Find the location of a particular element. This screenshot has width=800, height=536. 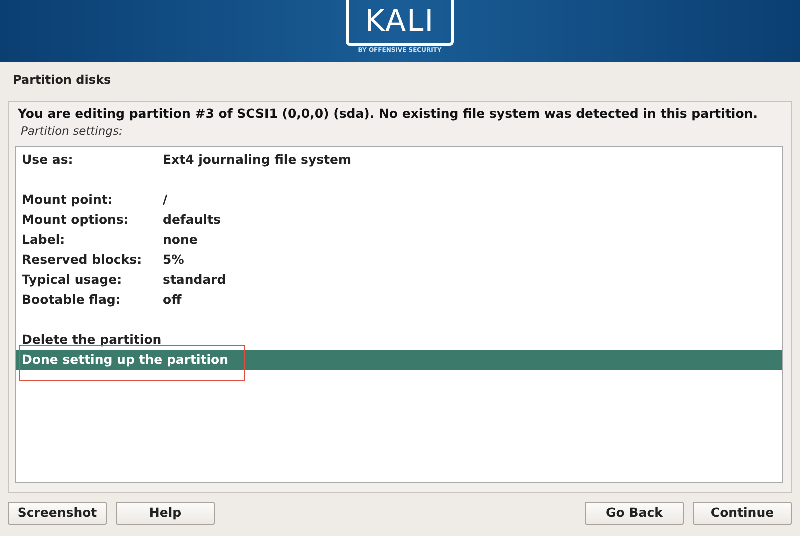

setting-row: Mount options: defaults is located at coordinates (399, 220).